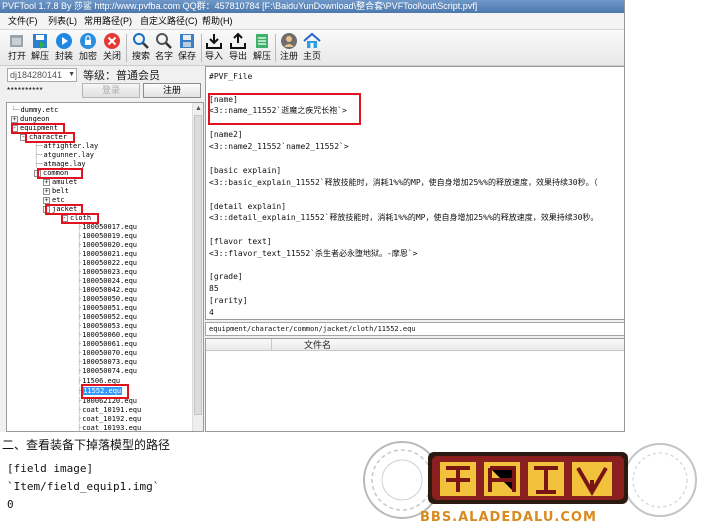 The height and width of the screenshot is (530, 714). I want to click on tree-node: ├─atgunner.lay, so click(64, 155).